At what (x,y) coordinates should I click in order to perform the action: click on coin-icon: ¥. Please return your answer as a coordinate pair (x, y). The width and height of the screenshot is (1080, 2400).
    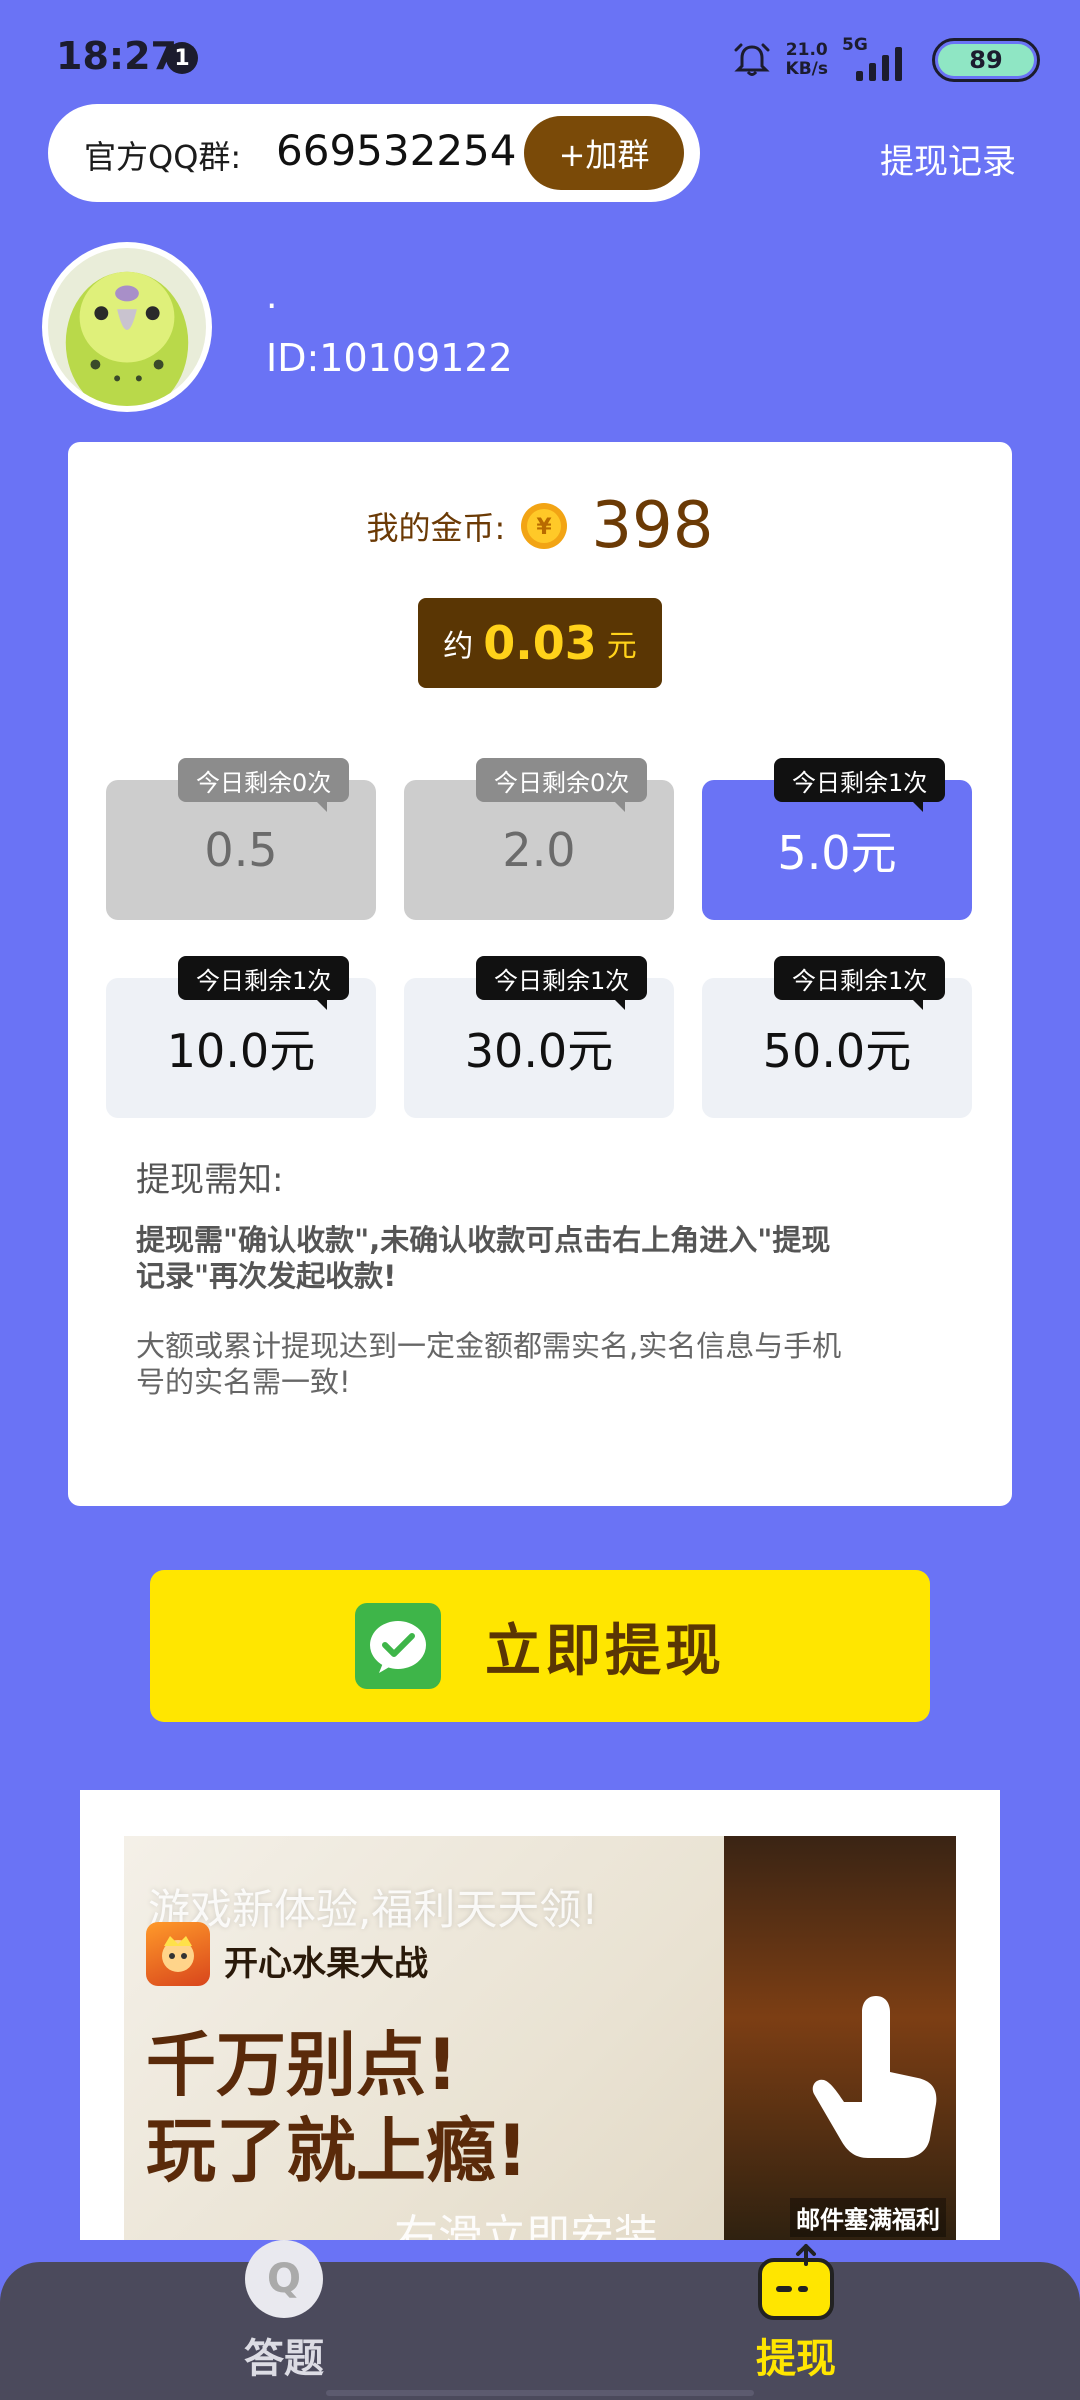
    Looking at the image, I should click on (544, 526).